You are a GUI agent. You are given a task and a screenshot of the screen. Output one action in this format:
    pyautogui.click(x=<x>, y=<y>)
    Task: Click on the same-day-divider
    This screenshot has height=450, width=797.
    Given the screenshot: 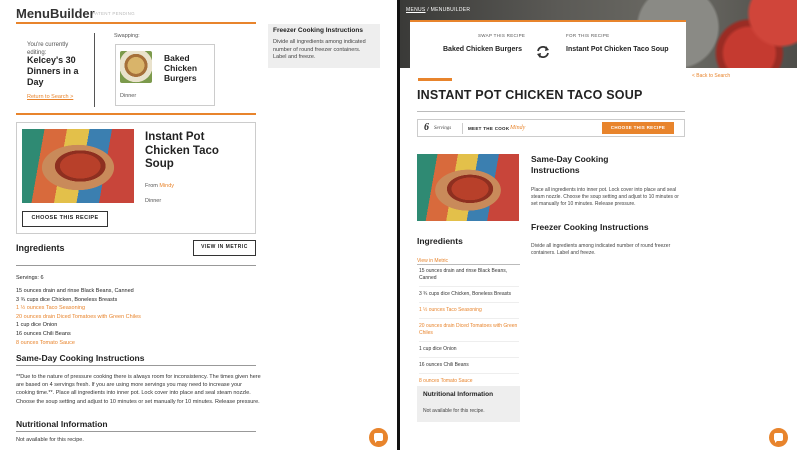 What is the action you would take?
    pyautogui.click(x=136, y=365)
    